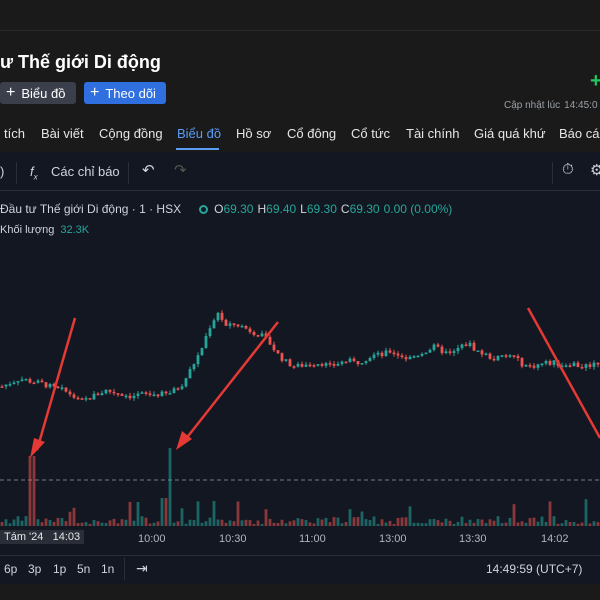  Describe the element at coordinates (555, 539) in the screenshot. I see `tick-label: 14:02` at that location.